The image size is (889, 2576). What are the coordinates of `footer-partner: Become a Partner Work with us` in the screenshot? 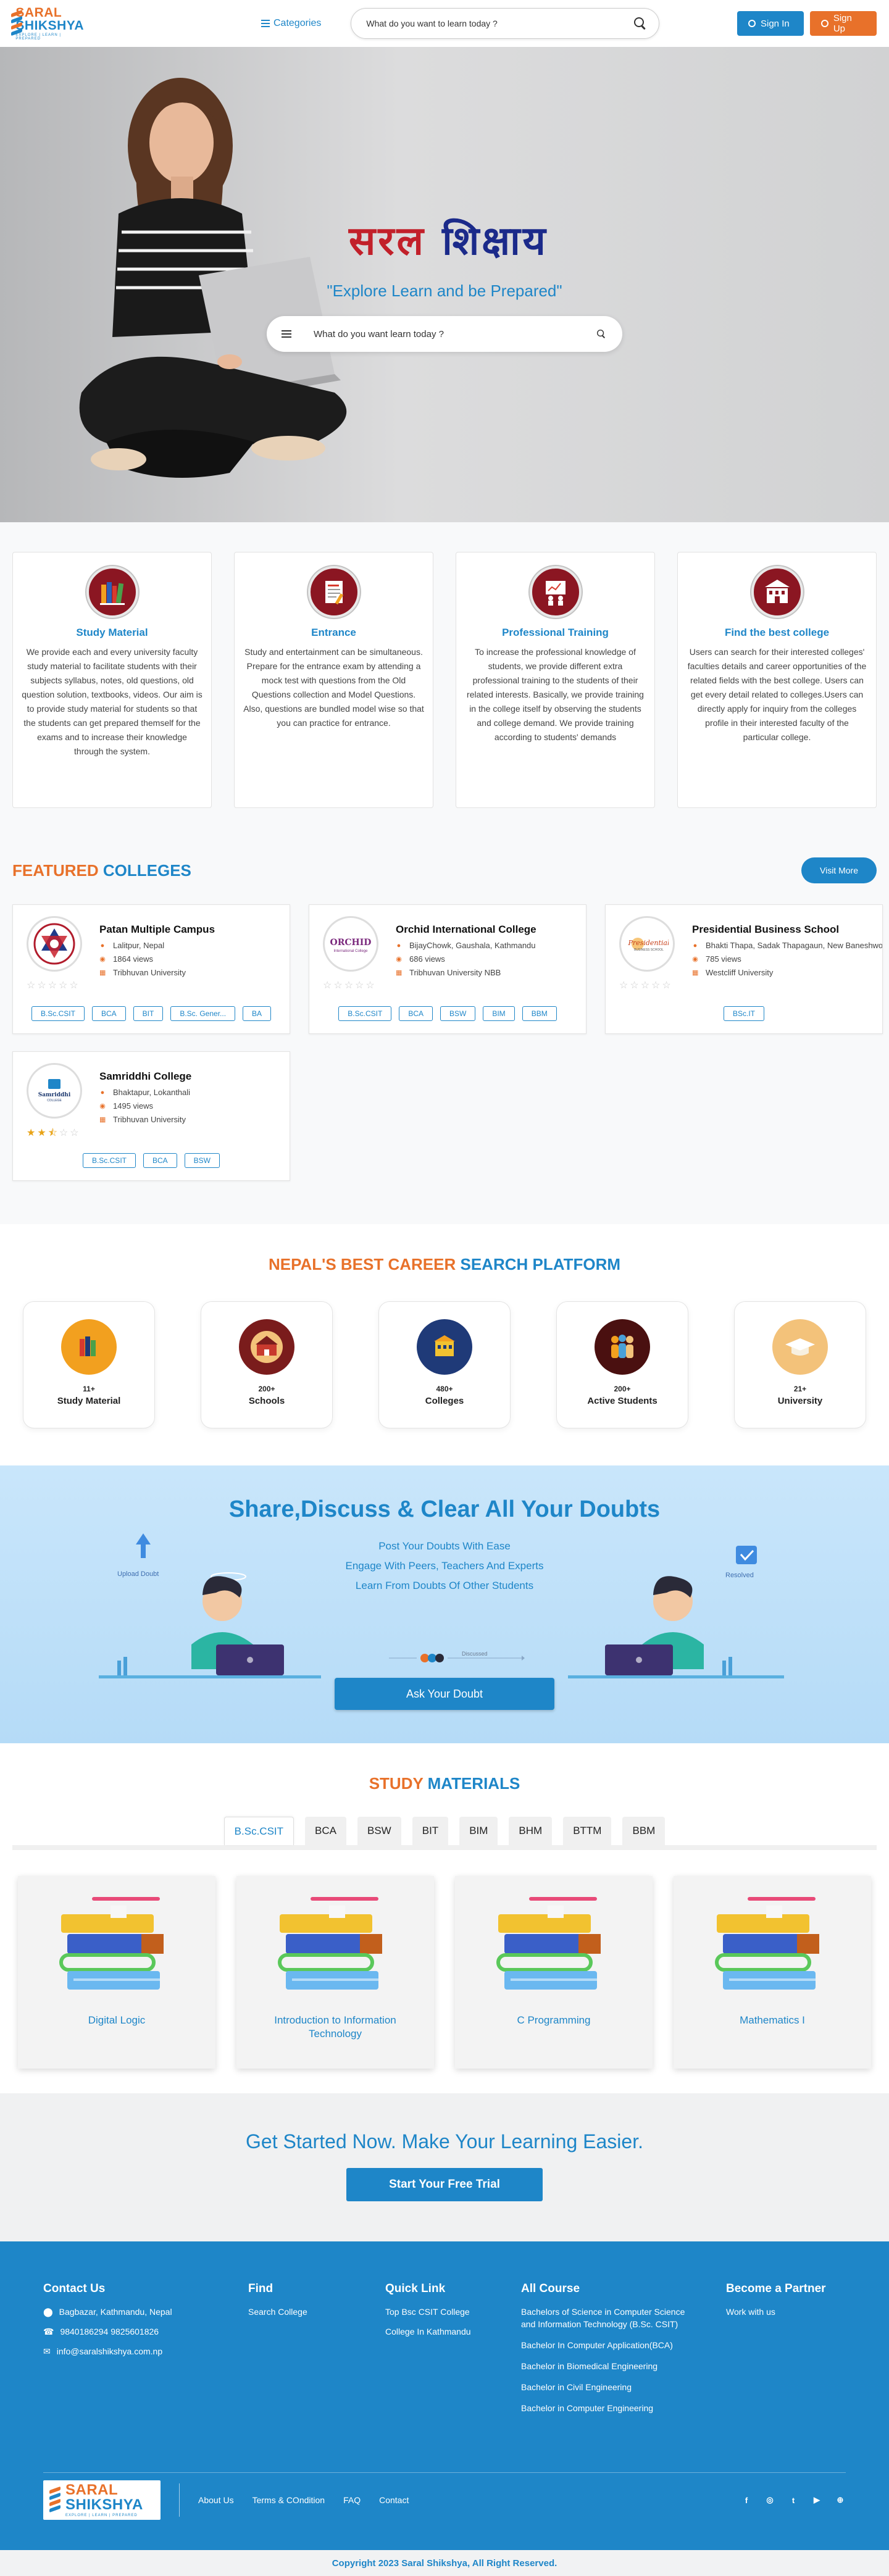 It's located at (781, 2353).